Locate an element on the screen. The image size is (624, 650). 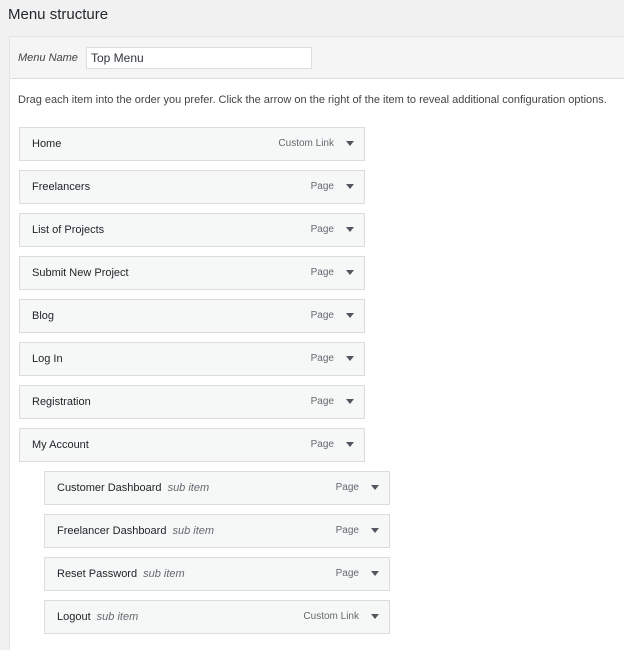
menu-item-title: List of Projects is located at coordinates (68, 230).